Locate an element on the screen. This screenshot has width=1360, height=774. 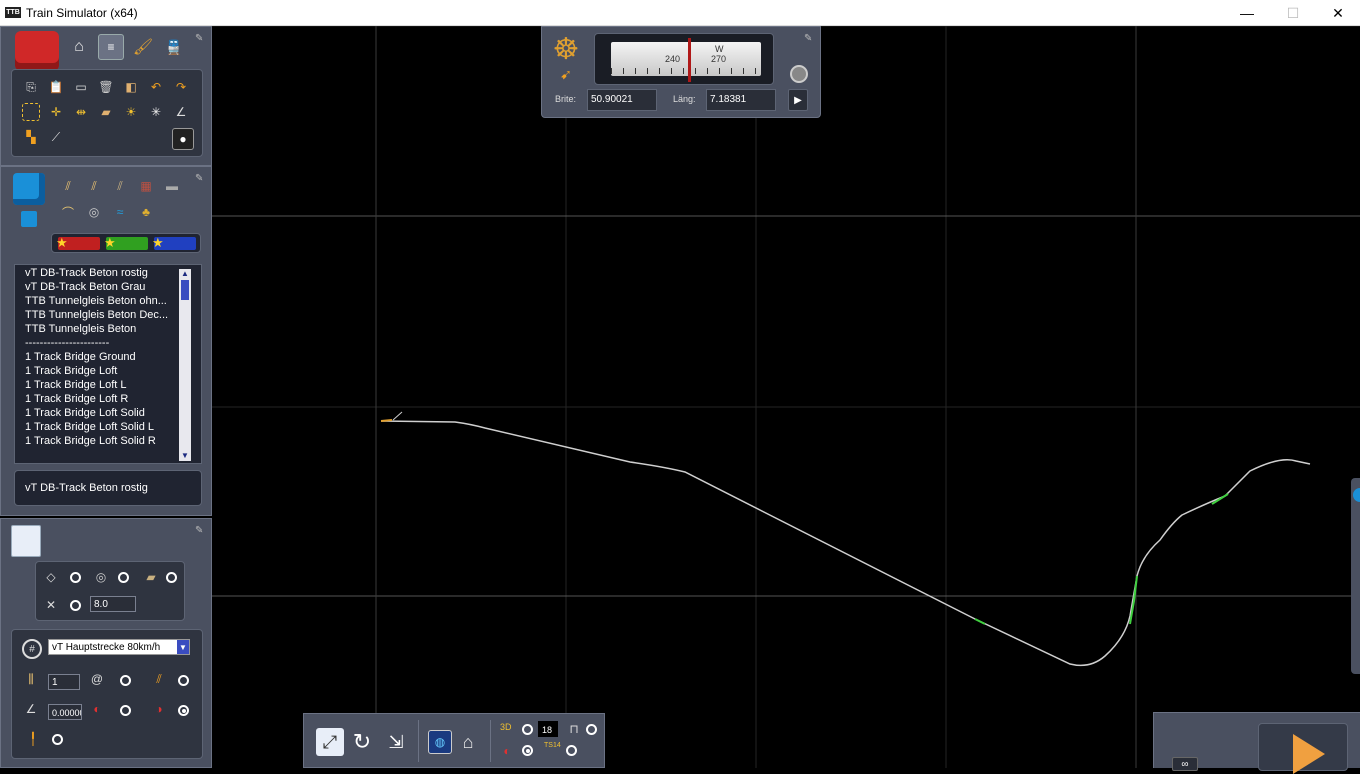
list-item: ----------------------- is located at coordinates (102, 343).